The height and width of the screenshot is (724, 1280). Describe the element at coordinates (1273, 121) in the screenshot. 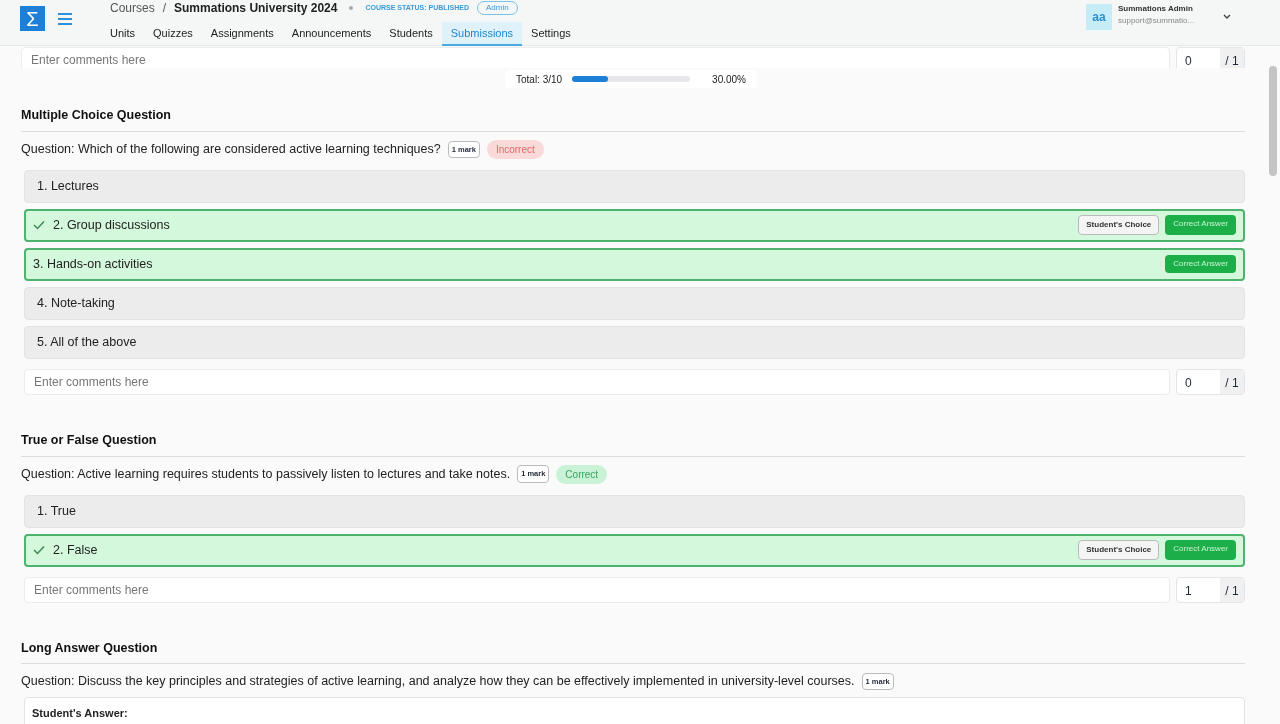

I see `scrollbar` at that location.